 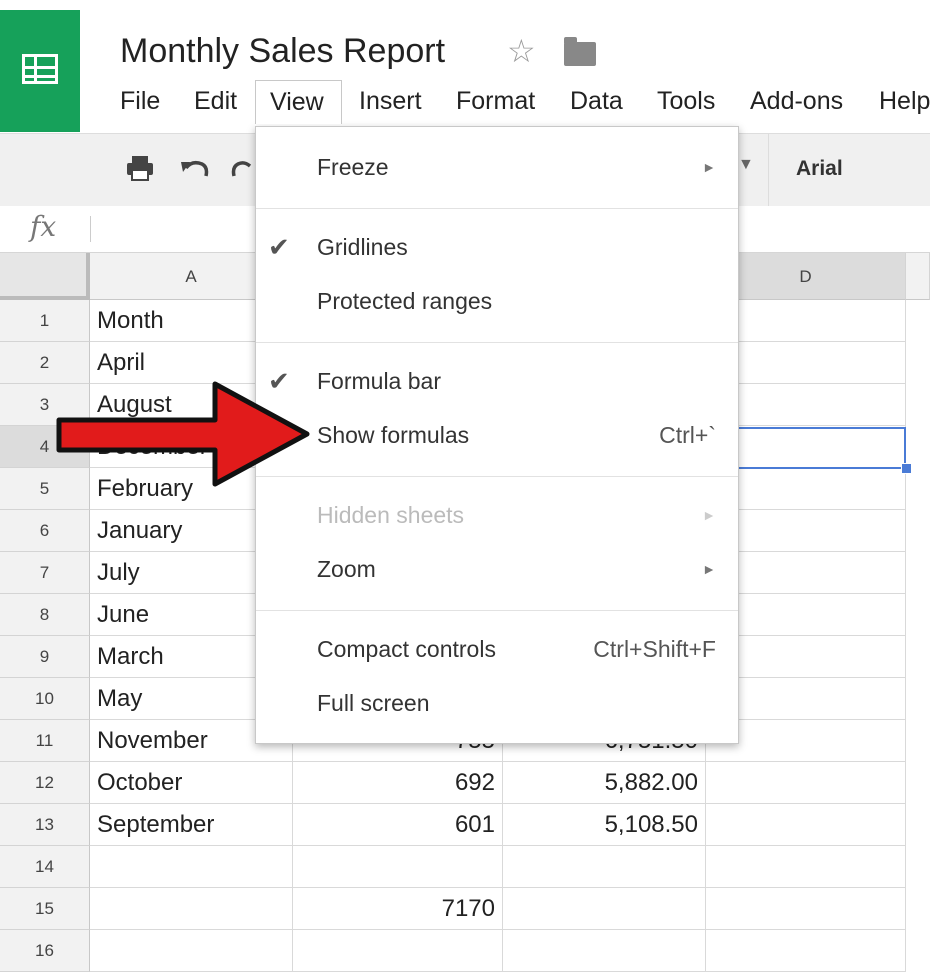 What do you see at coordinates (654, 649) in the screenshot?
I see `menu-item-shortcut: Ctrl+Shift+F` at bounding box center [654, 649].